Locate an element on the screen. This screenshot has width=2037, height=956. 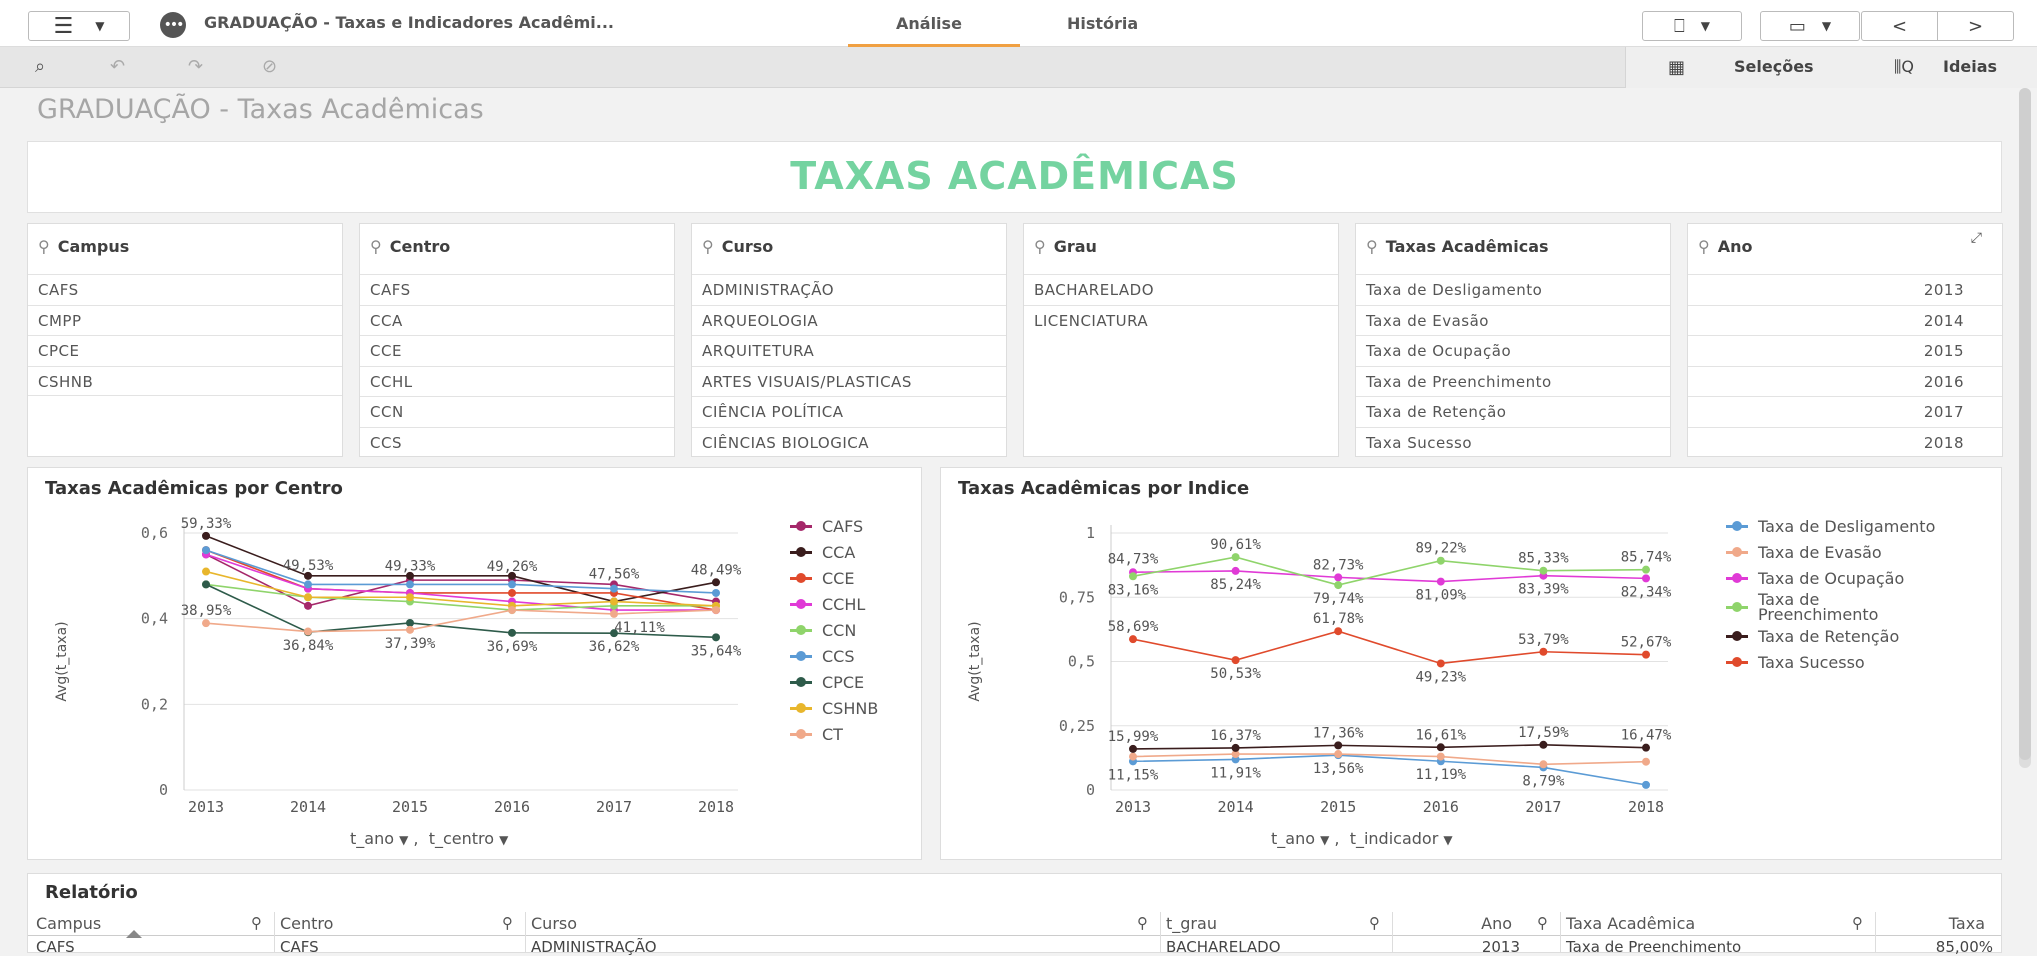
ideas-button: Ideias is located at coordinates (1970, 66).